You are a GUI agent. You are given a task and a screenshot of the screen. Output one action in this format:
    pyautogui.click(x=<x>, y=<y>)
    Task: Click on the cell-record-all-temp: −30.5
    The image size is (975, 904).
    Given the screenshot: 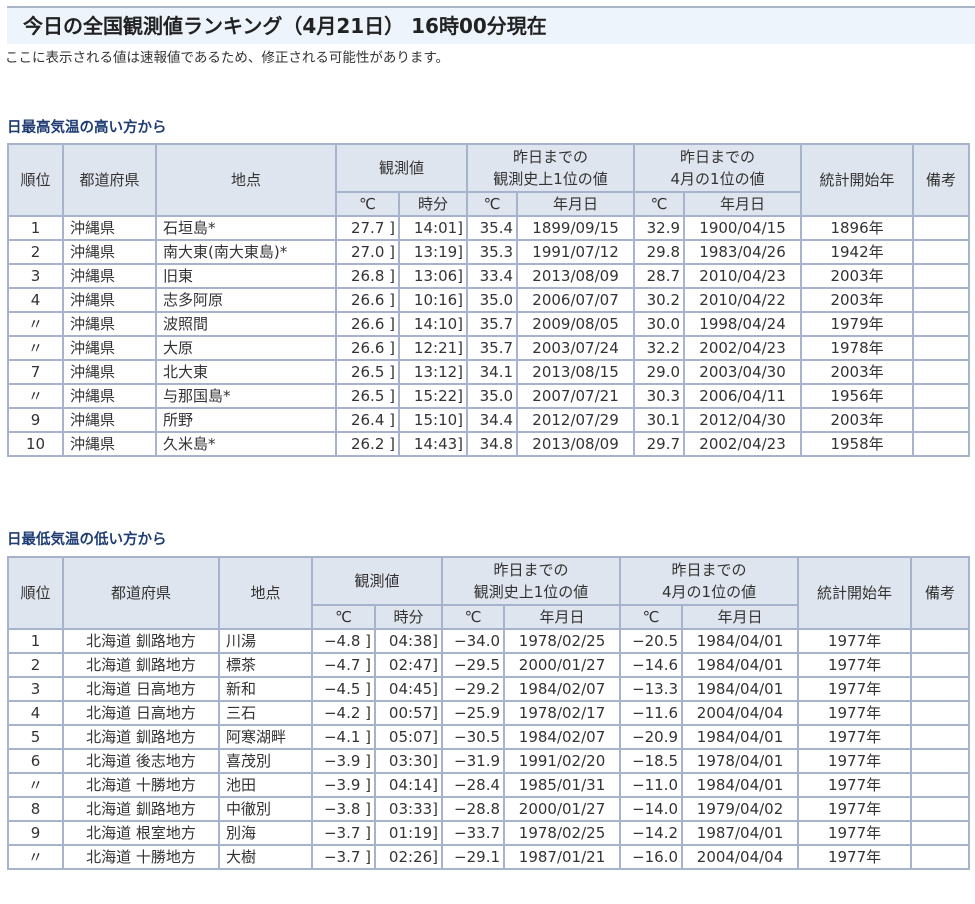 What is the action you would take?
    pyautogui.click(x=473, y=737)
    